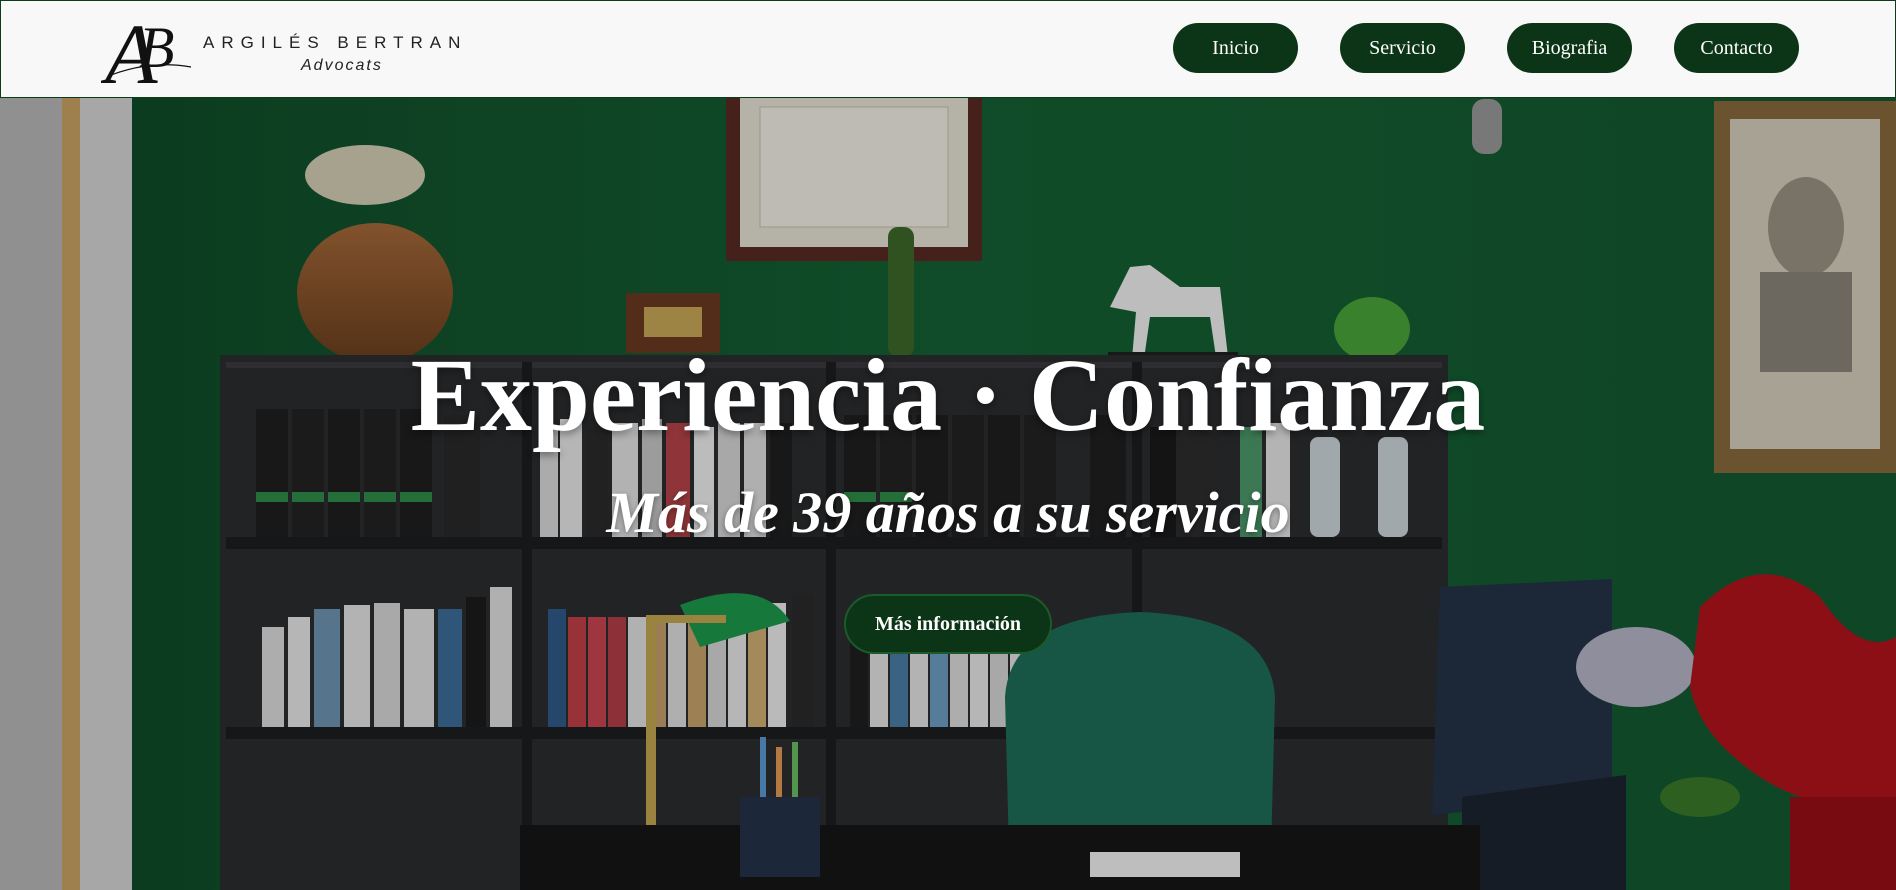  Describe the element at coordinates (342, 65) in the screenshot. I see `brand-subtitle: Advocats` at that location.